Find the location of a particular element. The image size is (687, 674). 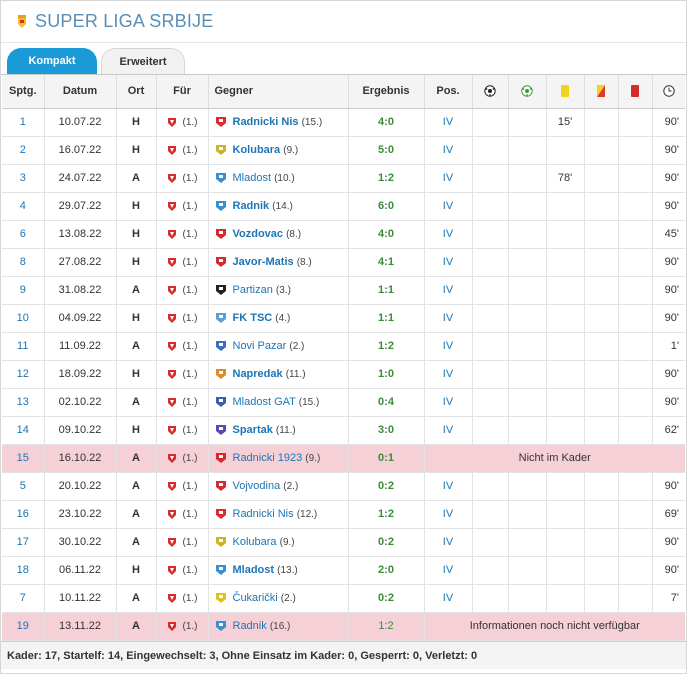

result-link: 0:4 is located at coordinates (386, 402).